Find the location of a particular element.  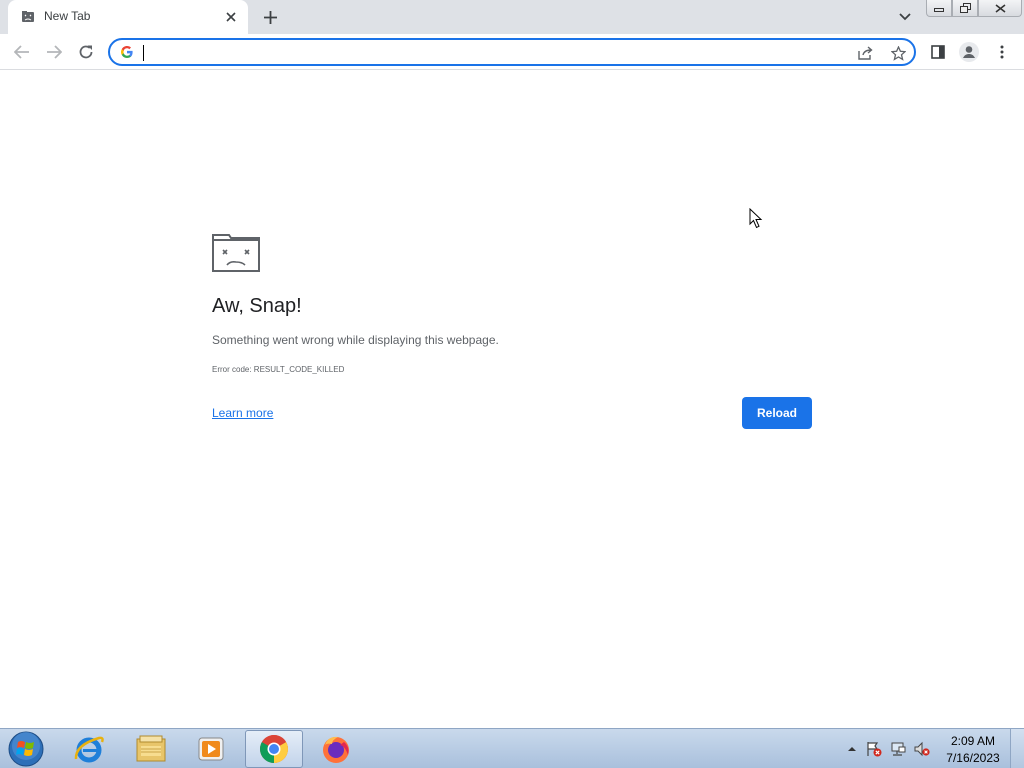

tab-close-button is located at coordinates (231, 17).